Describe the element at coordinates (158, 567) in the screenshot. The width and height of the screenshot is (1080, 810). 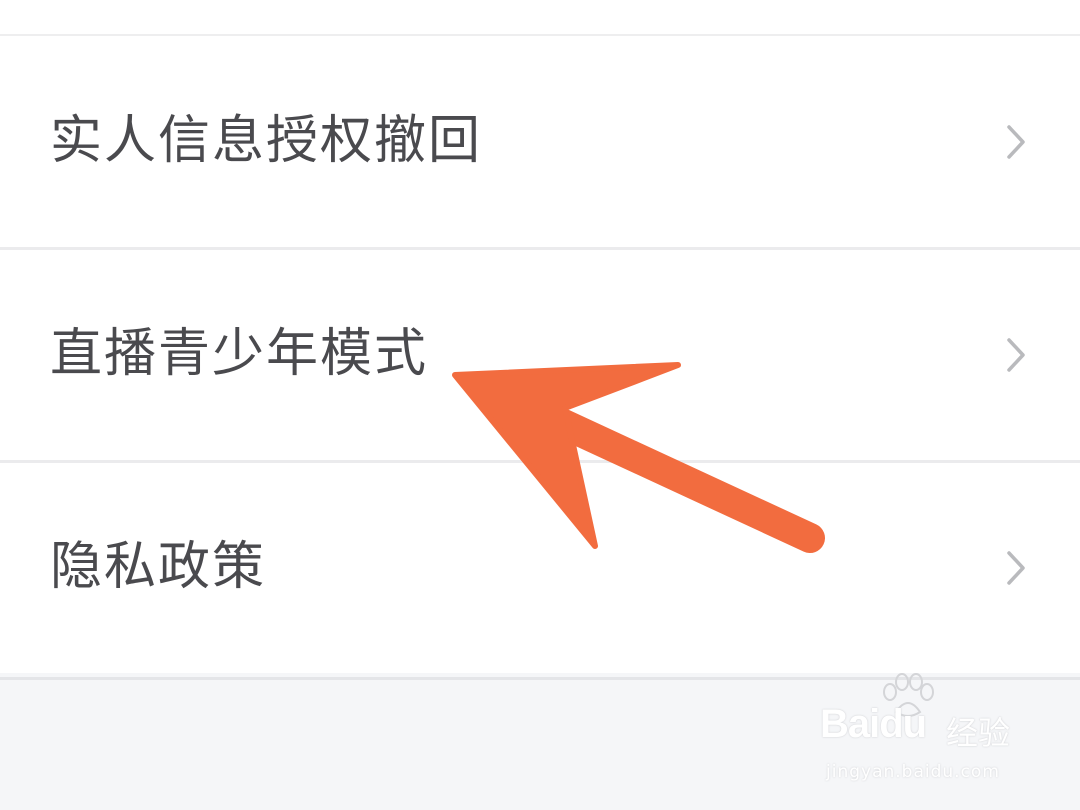
I see `settings-item-label: 隐私政策` at that location.